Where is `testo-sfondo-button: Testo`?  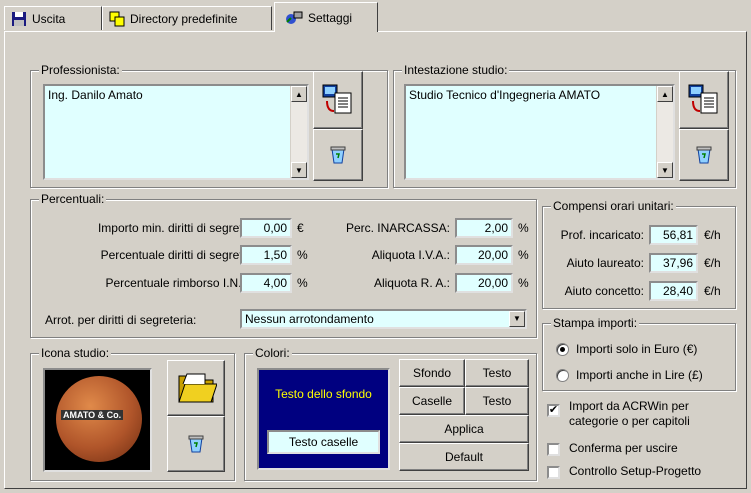
testo-sfondo-button: Testo is located at coordinates (497, 373).